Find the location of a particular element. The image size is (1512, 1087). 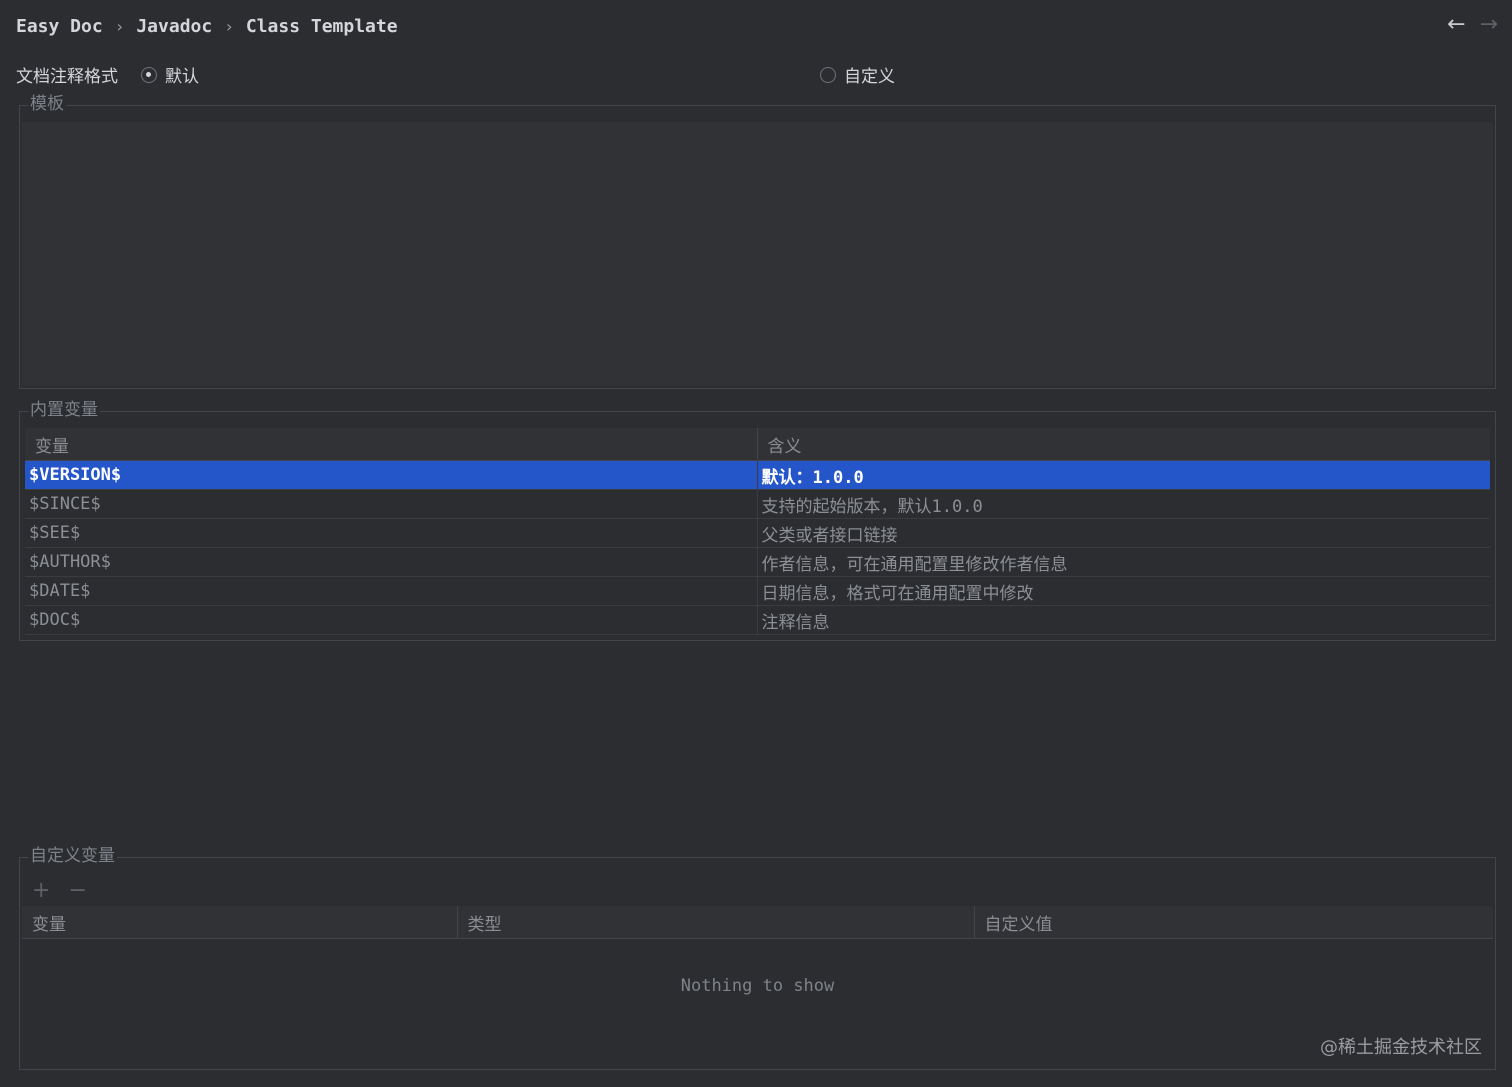

table-row: $VERSION$ 默认：1.0.0 is located at coordinates (757, 475).